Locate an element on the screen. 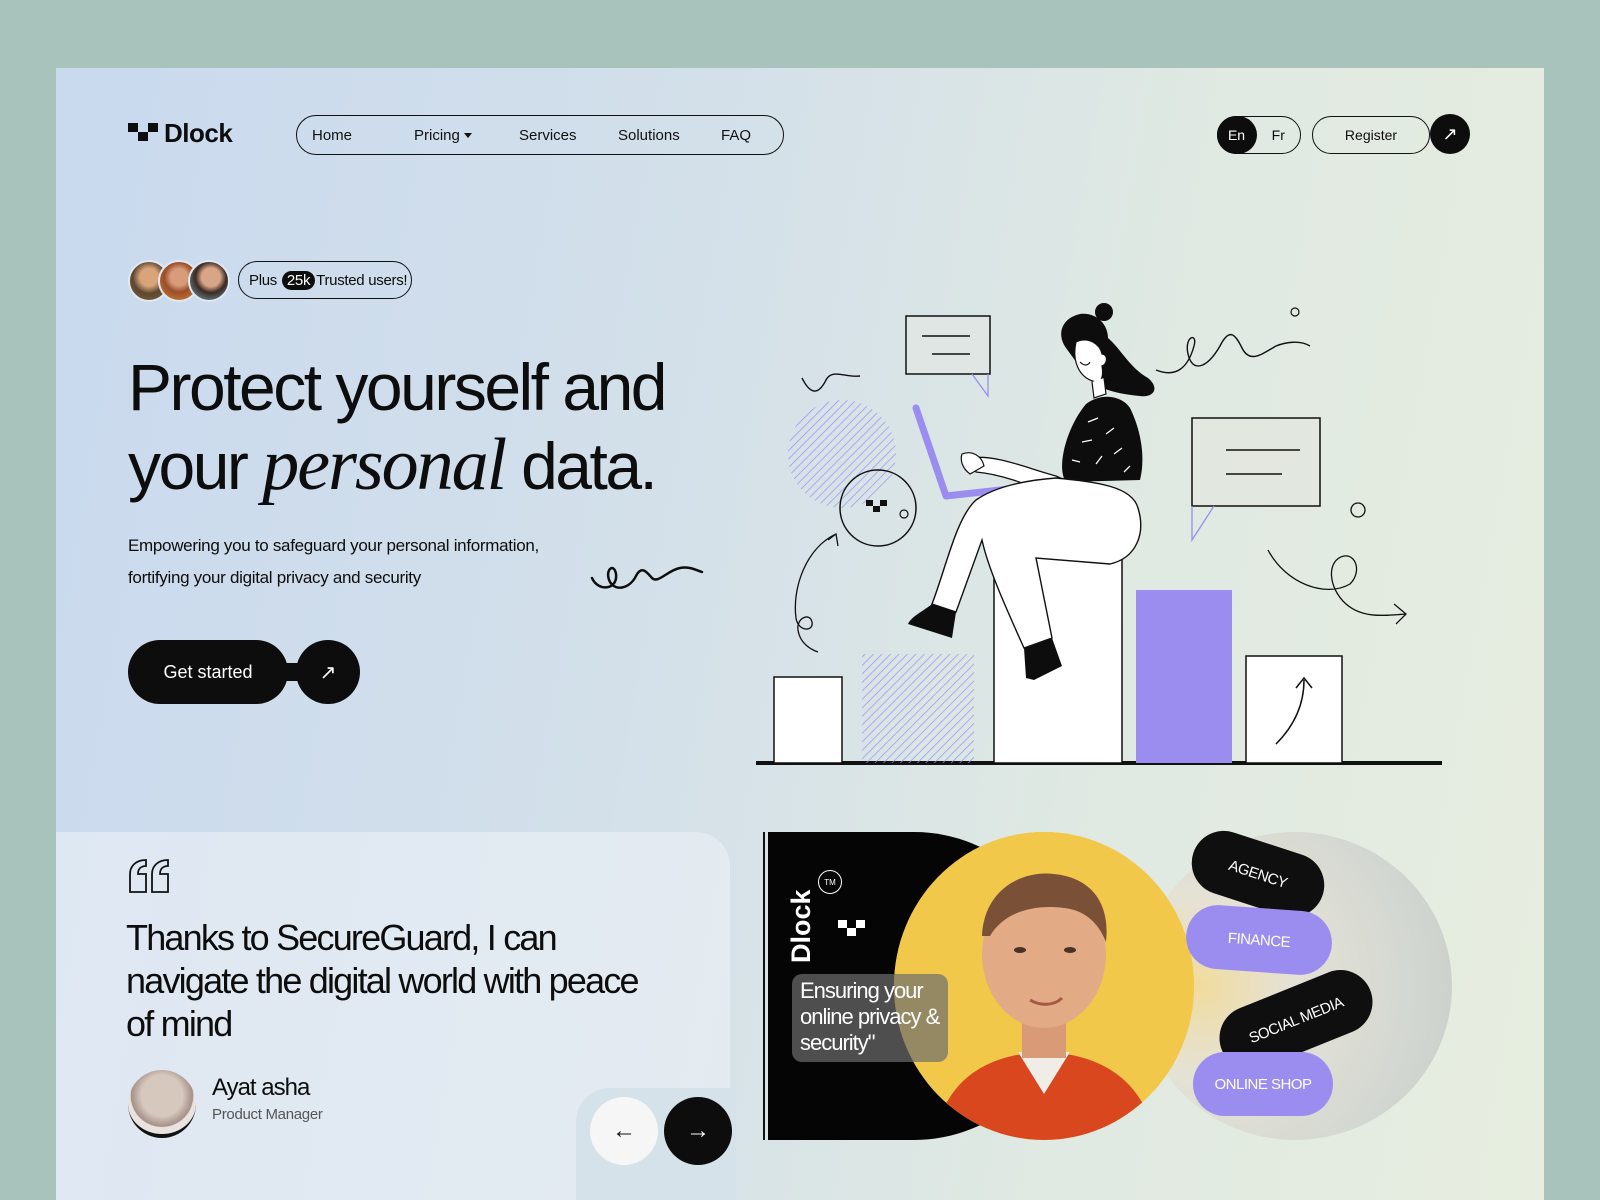 The width and height of the screenshot is (1600, 1200). next-testimonial-button: → is located at coordinates (698, 1131).